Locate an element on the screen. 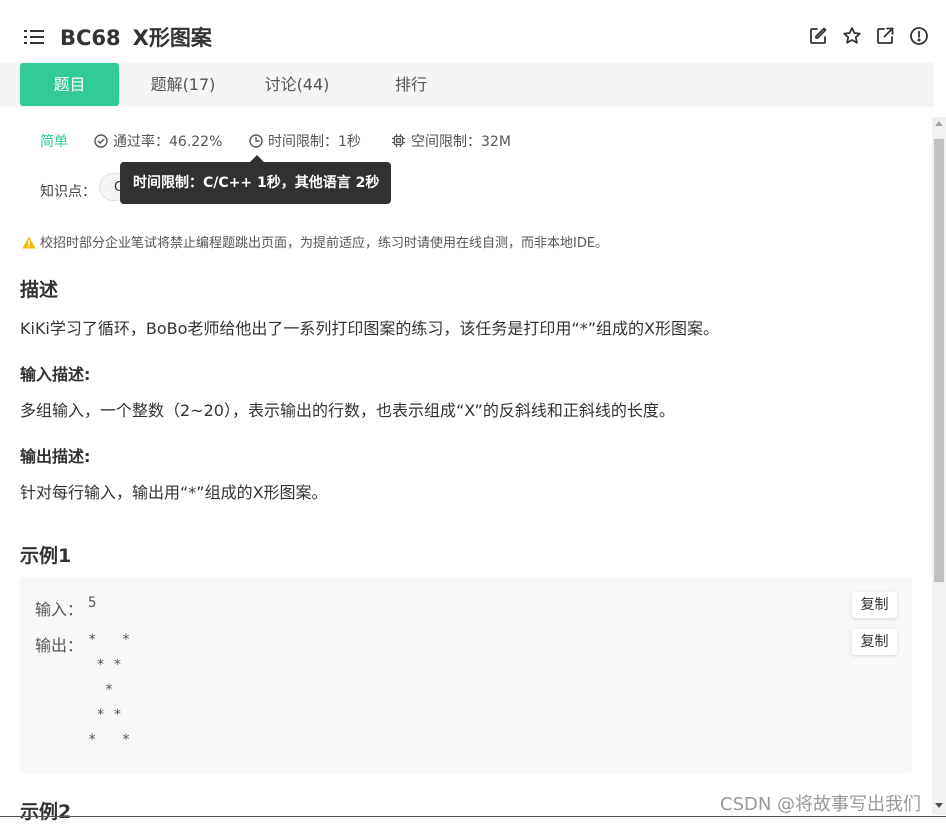 The width and height of the screenshot is (946, 824). space-limit: 空间限制：32M is located at coordinates (451, 141).